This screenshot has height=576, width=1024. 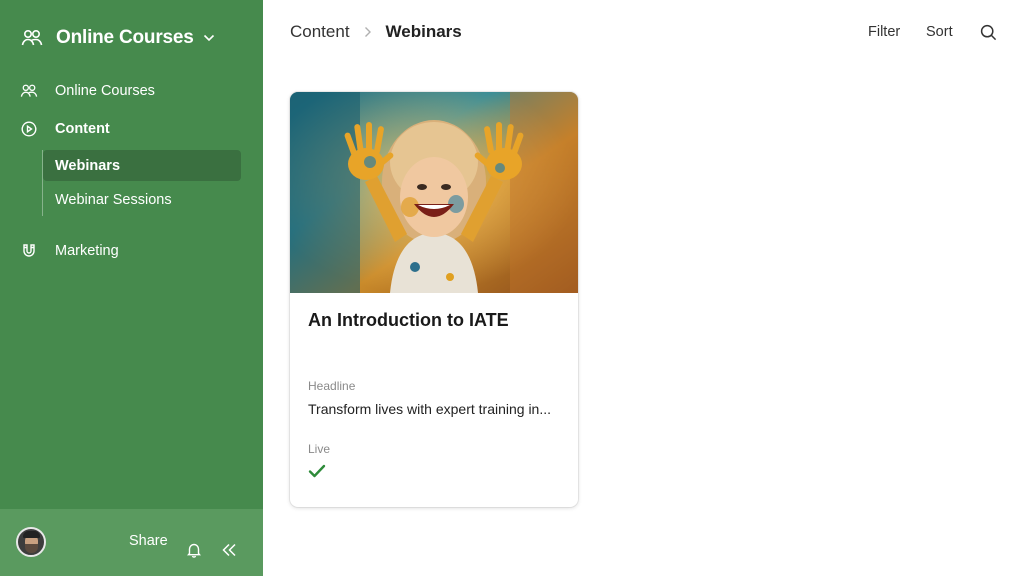 What do you see at coordinates (376, 32) in the screenshot?
I see `breadcrumb: Content Webinars` at bounding box center [376, 32].